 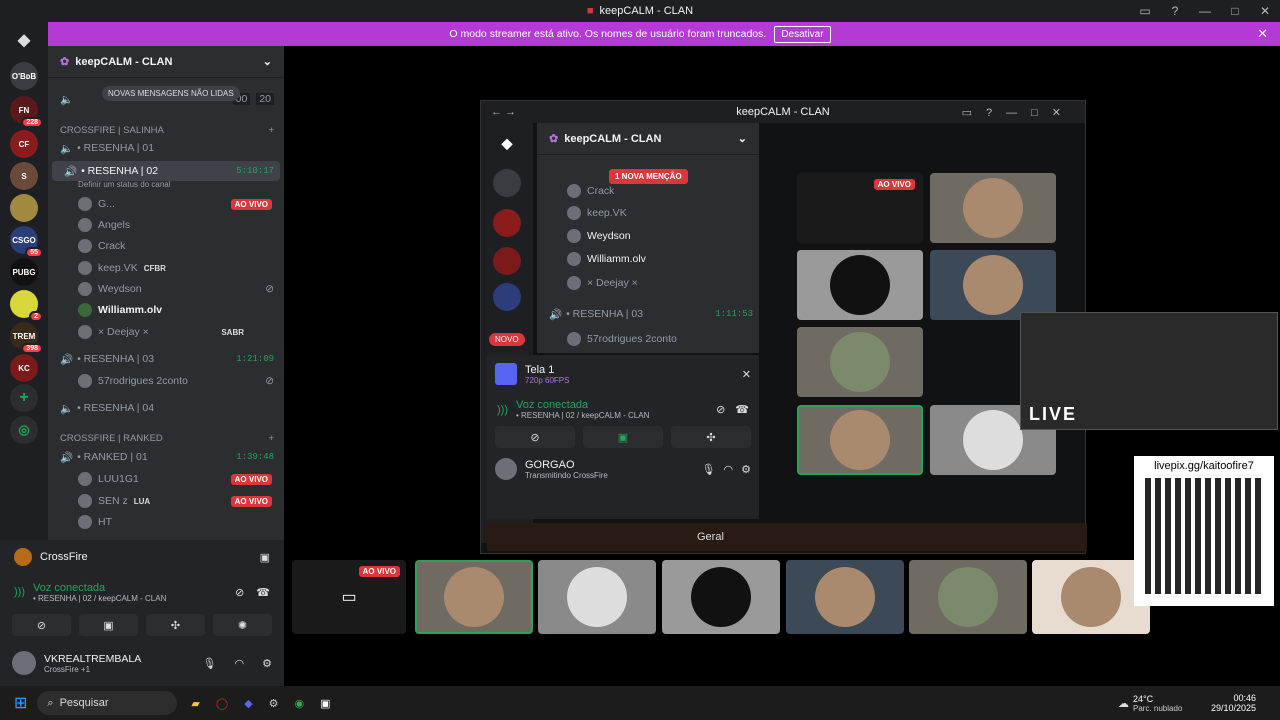 What do you see at coordinates (1018, 112) in the screenshot?
I see `inner-window-controls: ▭?—□✕` at bounding box center [1018, 112].